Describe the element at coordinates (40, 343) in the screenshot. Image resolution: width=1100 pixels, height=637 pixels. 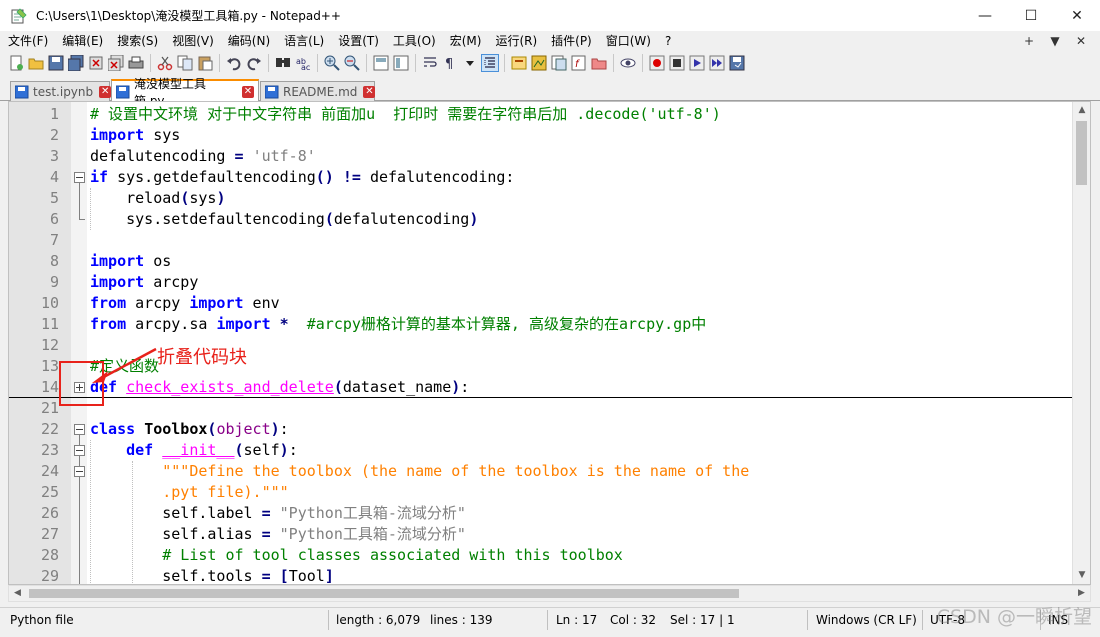
I see `line-number-gutter: 1 2 3 4 5 6 7 8 9 10 11 12 13 14 21 22 23 24 25 26 27 28 29` at that location.